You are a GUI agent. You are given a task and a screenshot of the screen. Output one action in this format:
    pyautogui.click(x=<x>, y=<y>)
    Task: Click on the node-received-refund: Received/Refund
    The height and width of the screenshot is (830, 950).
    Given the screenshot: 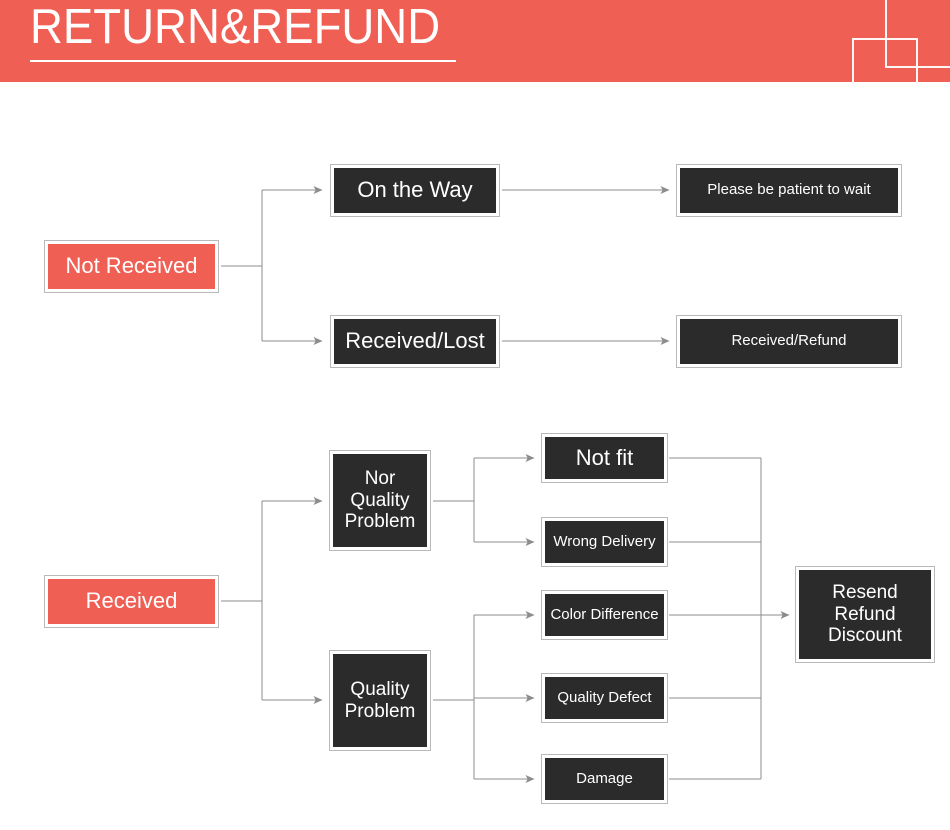 What is the action you would take?
    pyautogui.click(x=789, y=341)
    